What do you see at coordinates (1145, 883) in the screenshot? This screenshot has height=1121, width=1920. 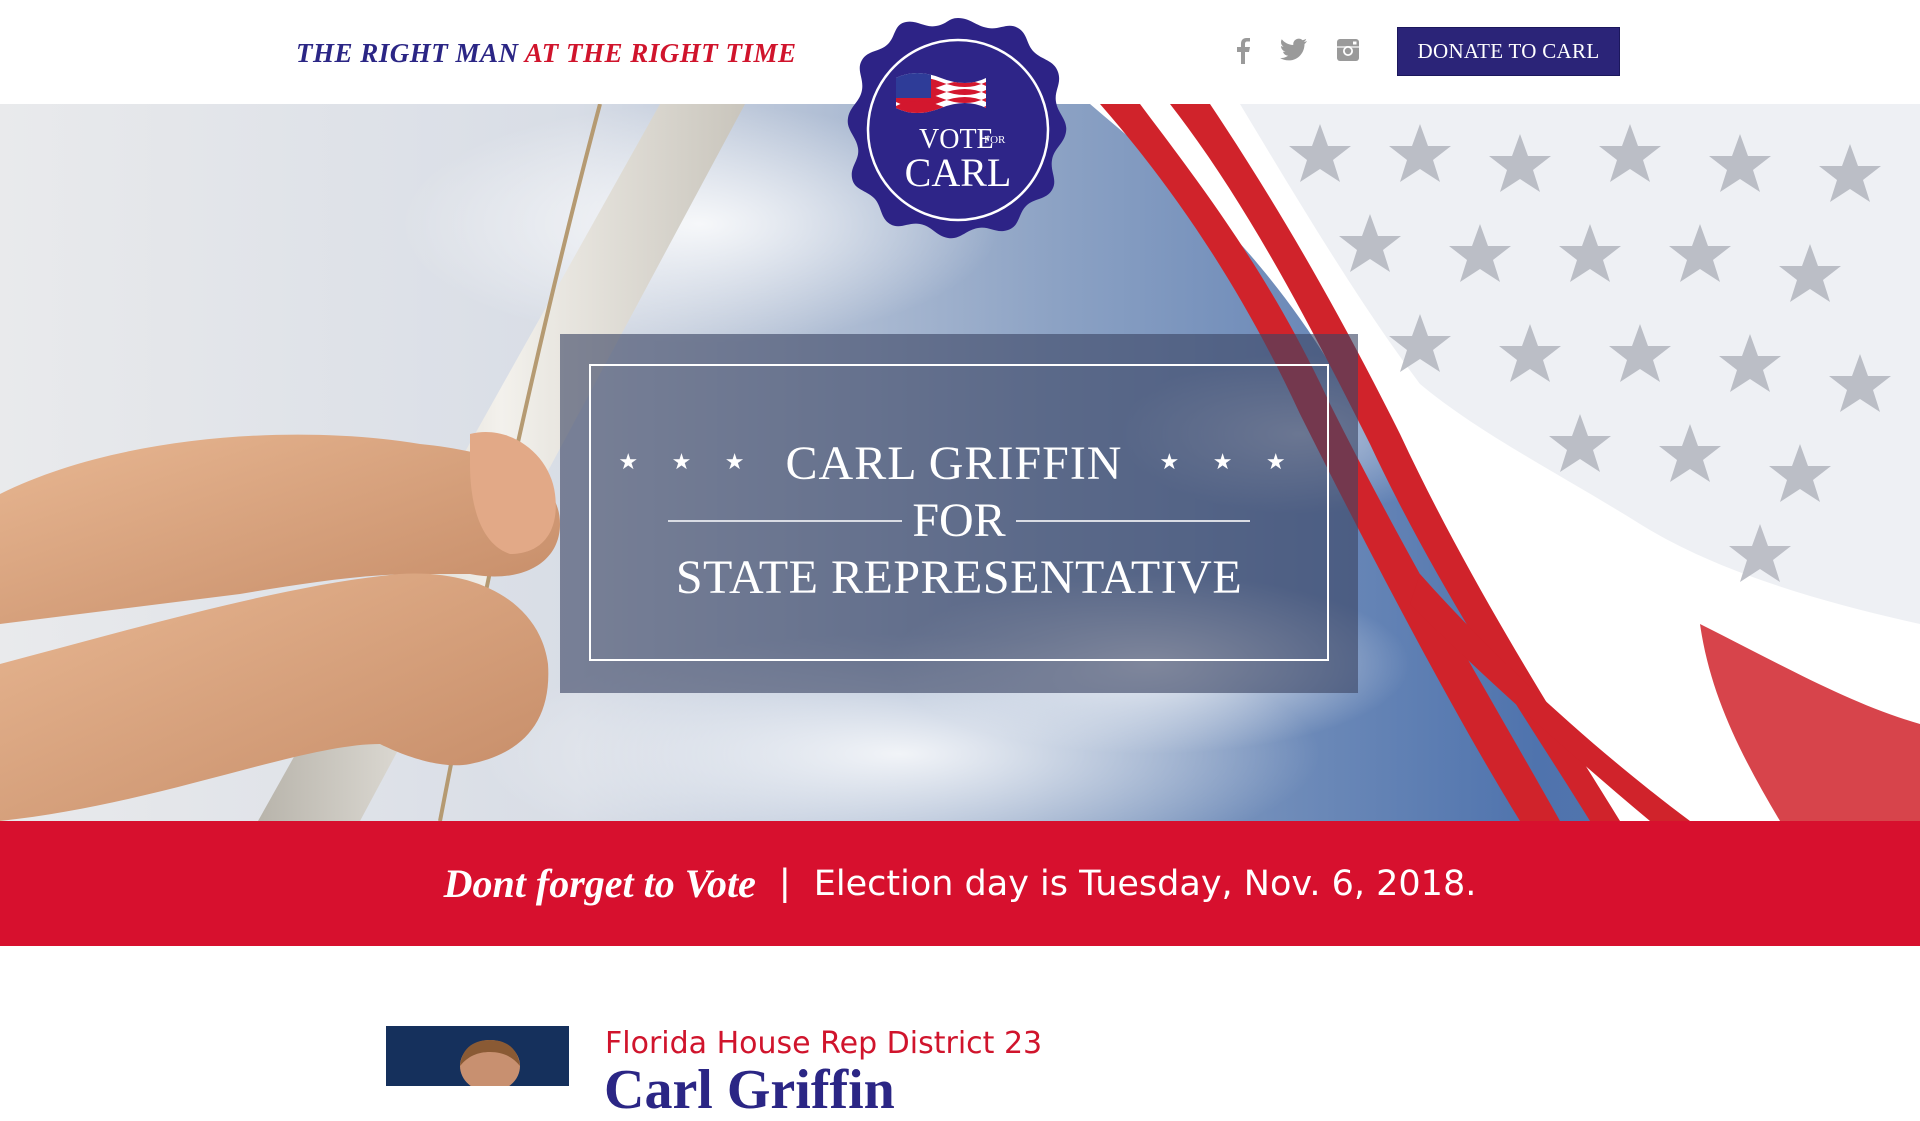 I see `election-date-text: Election day is Tuesday, Nov. 6, 2018.` at bounding box center [1145, 883].